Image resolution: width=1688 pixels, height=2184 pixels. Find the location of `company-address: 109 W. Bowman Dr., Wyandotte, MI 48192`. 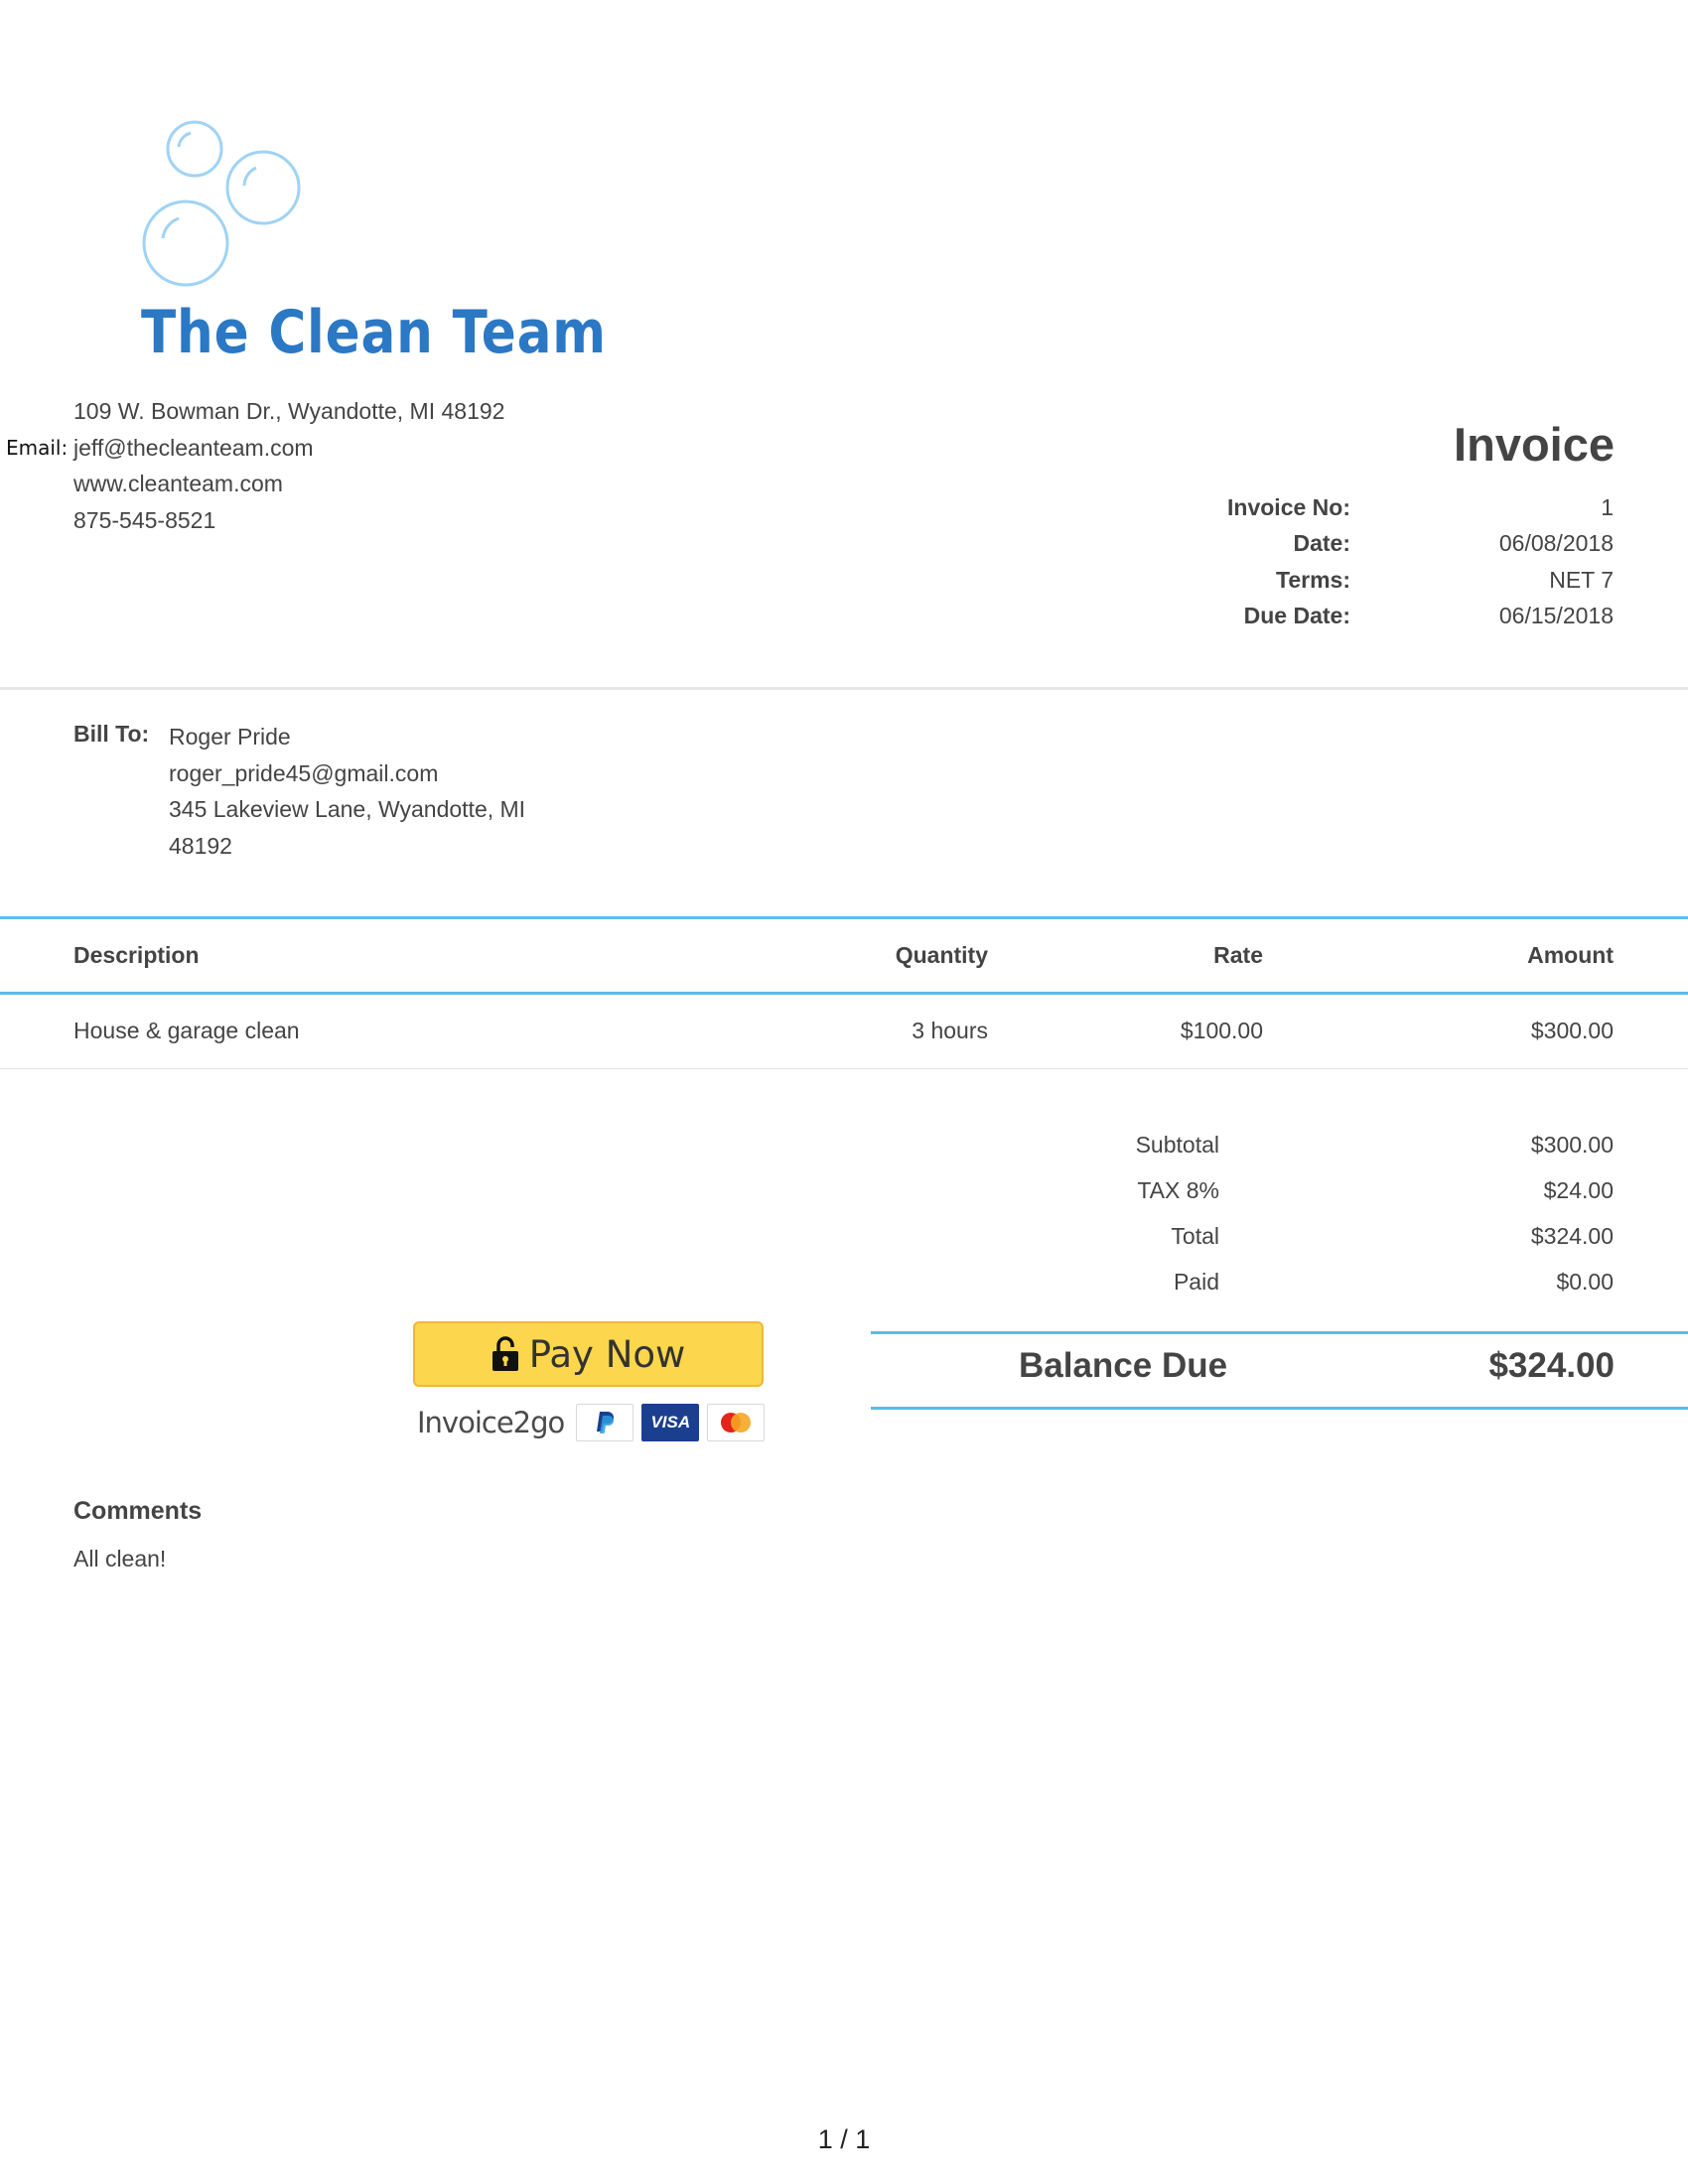

company-address: 109 W. Bowman Dr., Wyandotte, MI 48192 is located at coordinates (289, 411).